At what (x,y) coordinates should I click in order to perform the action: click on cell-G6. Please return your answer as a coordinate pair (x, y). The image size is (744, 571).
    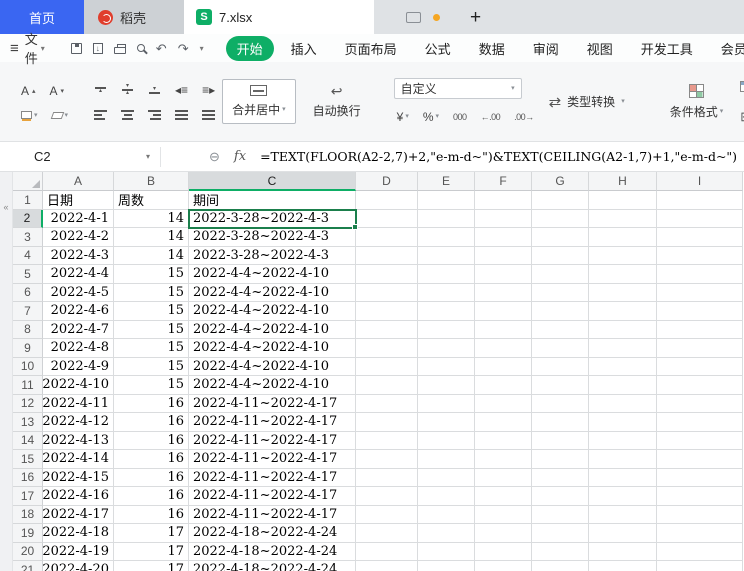
    Looking at the image, I should click on (560, 292).